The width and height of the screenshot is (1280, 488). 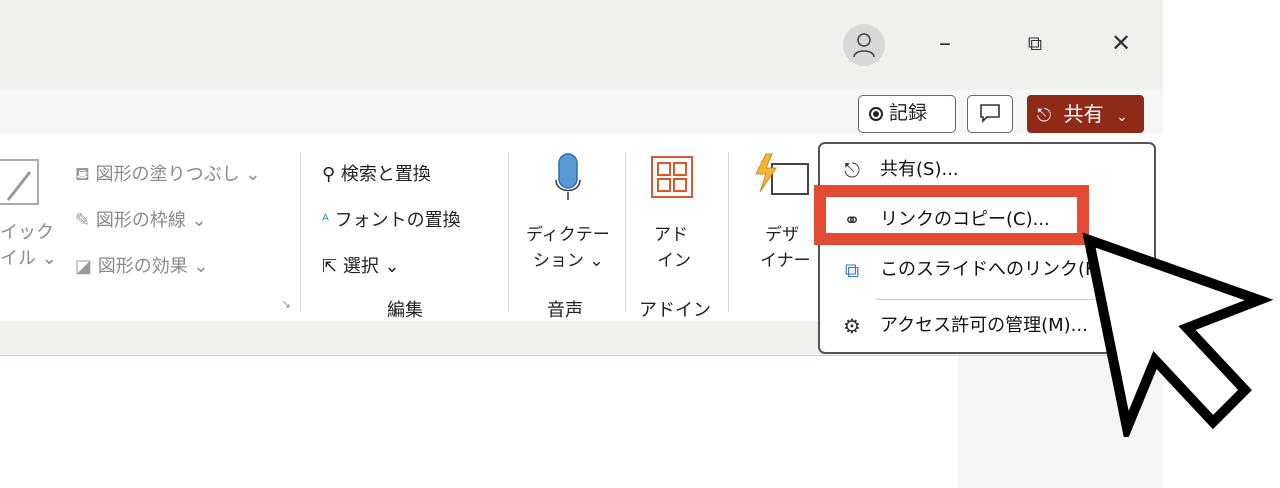 I want to click on close-button: ✕, so click(x=1121, y=43).